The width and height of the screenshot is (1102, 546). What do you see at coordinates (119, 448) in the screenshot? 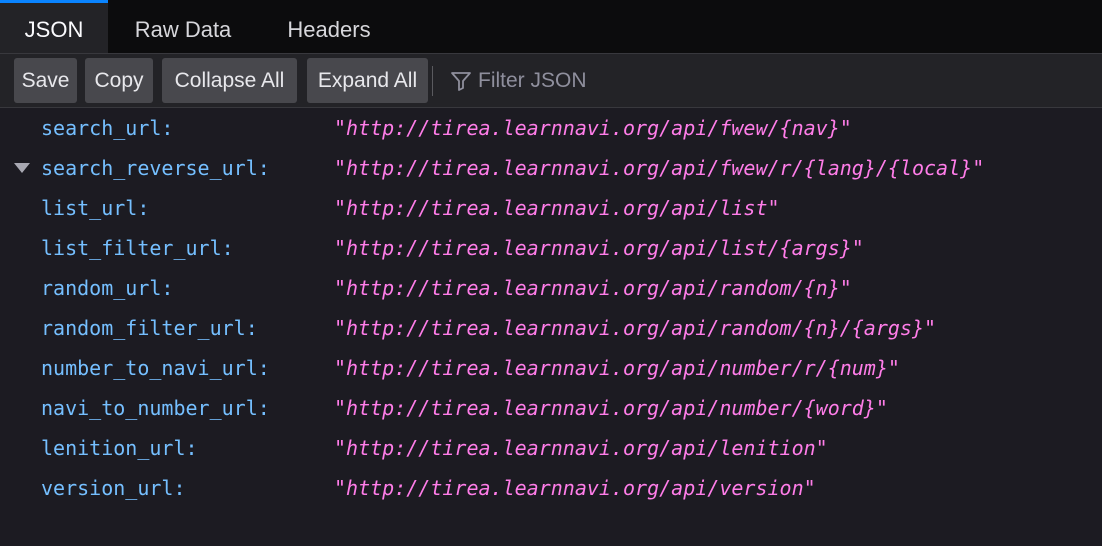
I see `json-key: lenition_url:` at bounding box center [119, 448].